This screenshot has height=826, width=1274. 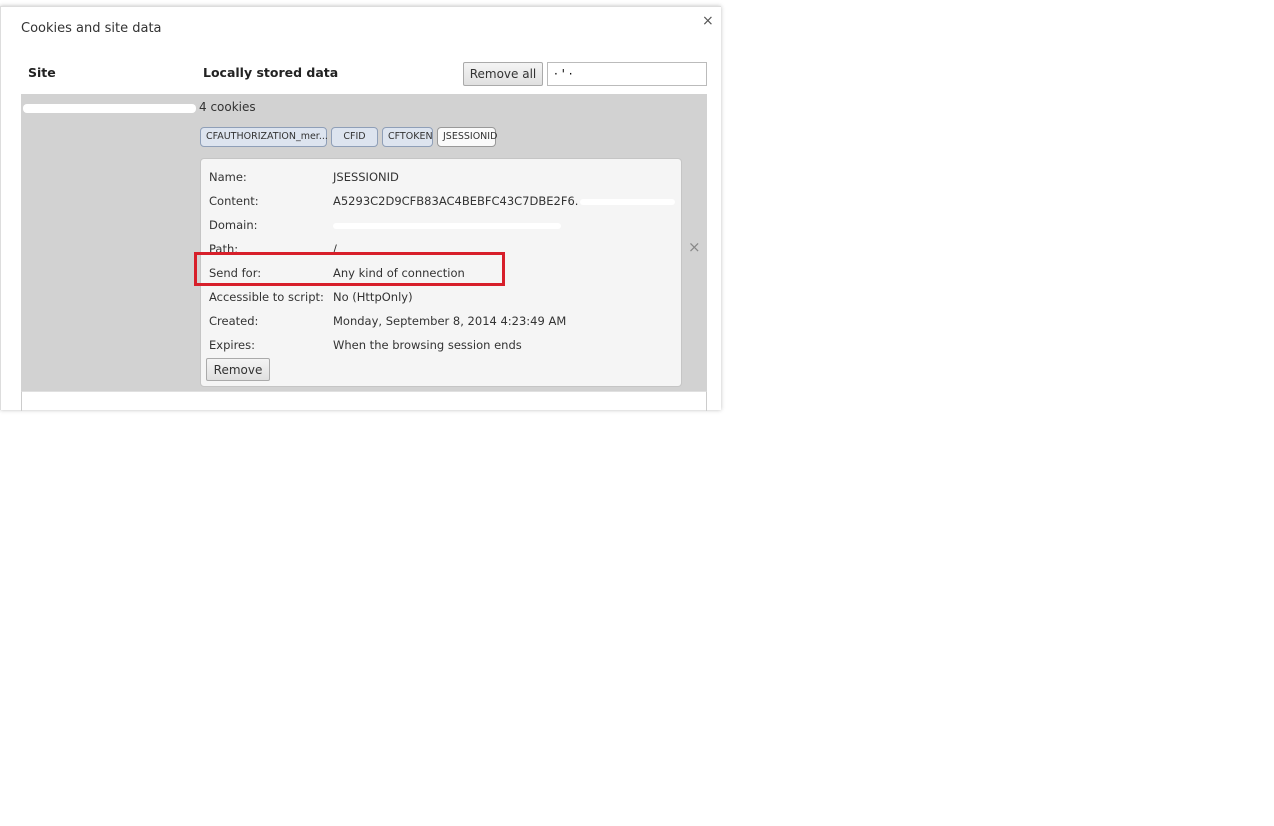 I want to click on site-name-redacted, so click(x=109, y=108).